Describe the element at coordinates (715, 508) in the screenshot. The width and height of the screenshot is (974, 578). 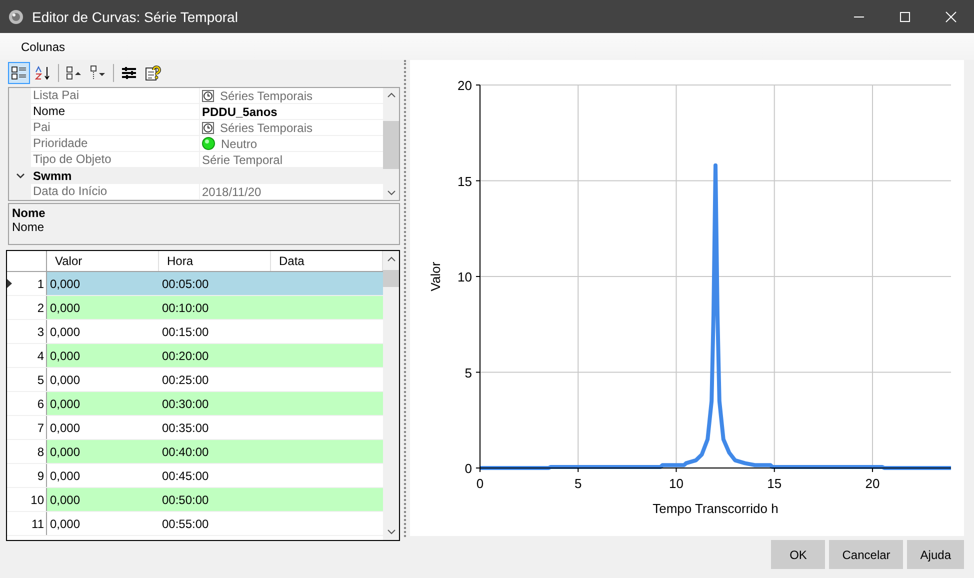
I see `axis-title: Tempo Transcorrido h` at that location.